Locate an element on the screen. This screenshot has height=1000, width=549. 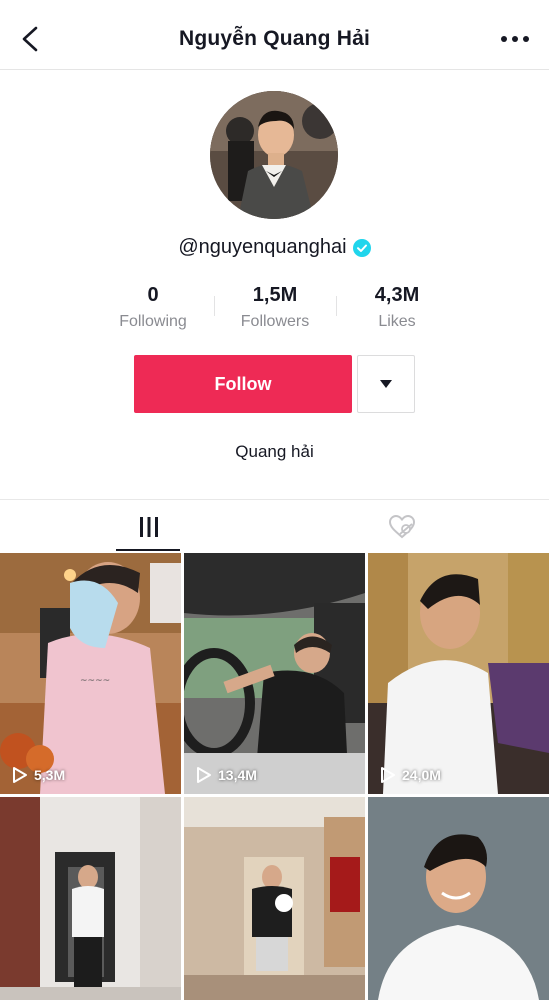
stat-followers: 1,5M Followers is located at coordinates (275, 307).